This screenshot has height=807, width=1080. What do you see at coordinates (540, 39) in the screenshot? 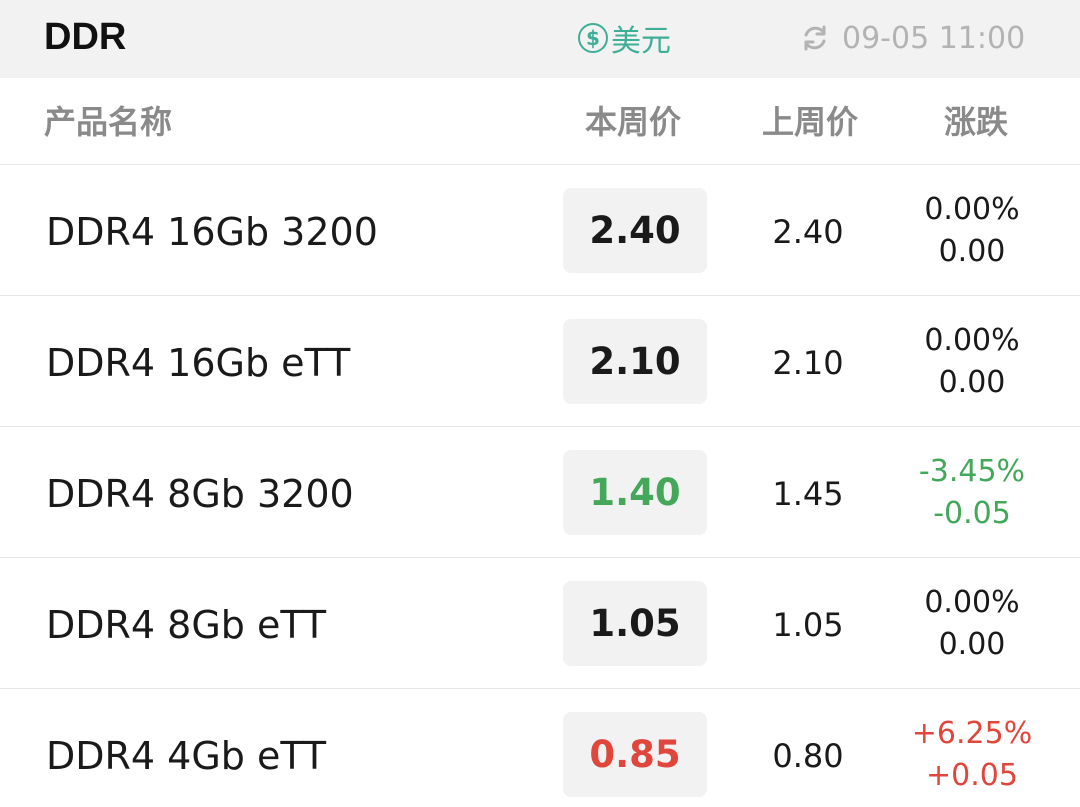
I see `top-bar: DDR $ 美元 09-05 11:00` at bounding box center [540, 39].